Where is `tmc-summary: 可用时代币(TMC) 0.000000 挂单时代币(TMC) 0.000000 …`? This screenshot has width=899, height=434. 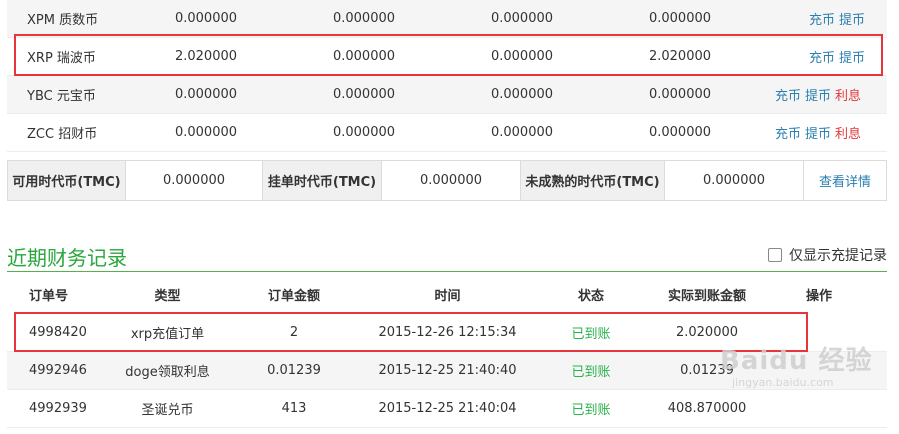 tmc-summary: 可用时代币(TMC) 0.000000 挂单时代币(TMC) 0.000000 … is located at coordinates (447, 180).